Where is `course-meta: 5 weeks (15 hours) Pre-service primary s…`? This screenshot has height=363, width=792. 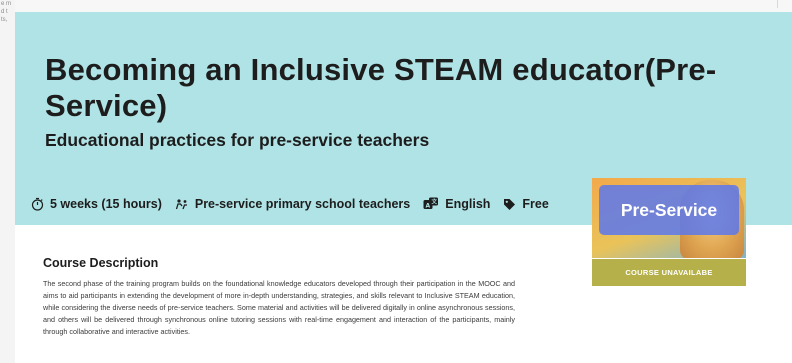
course-meta: 5 weeks (15 hours) Pre-service primary s… is located at coordinates (296, 204).